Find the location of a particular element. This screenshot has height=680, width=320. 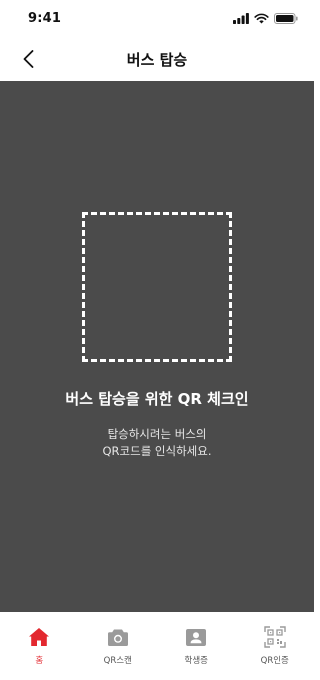

scan-description-line: 탑승하시려는 버스의 is located at coordinates (157, 434).